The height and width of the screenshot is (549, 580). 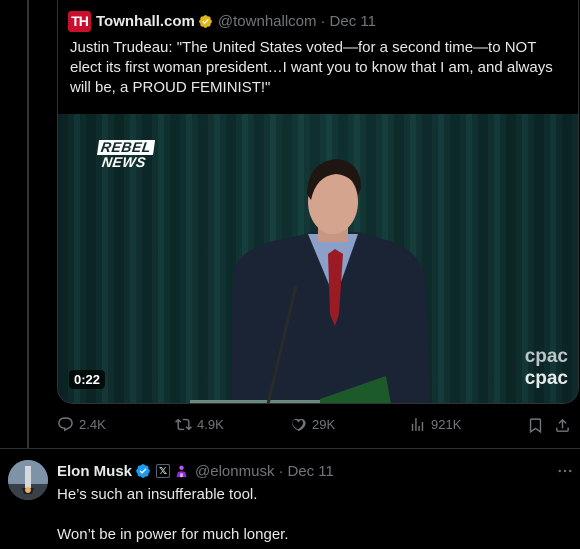 I want to click on reply-post-header: Elon Musk 𝕏 @elonmusk · Dec 11, so click(x=195, y=471).